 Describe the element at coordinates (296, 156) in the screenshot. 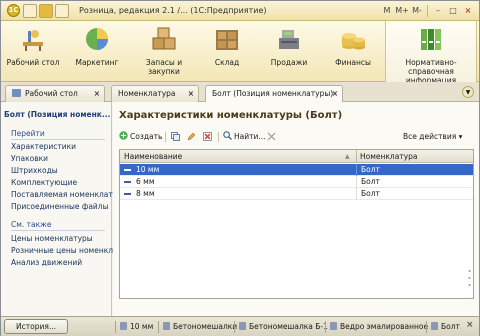

I see `table-header: Наименование ▲ Номенклатура` at that location.